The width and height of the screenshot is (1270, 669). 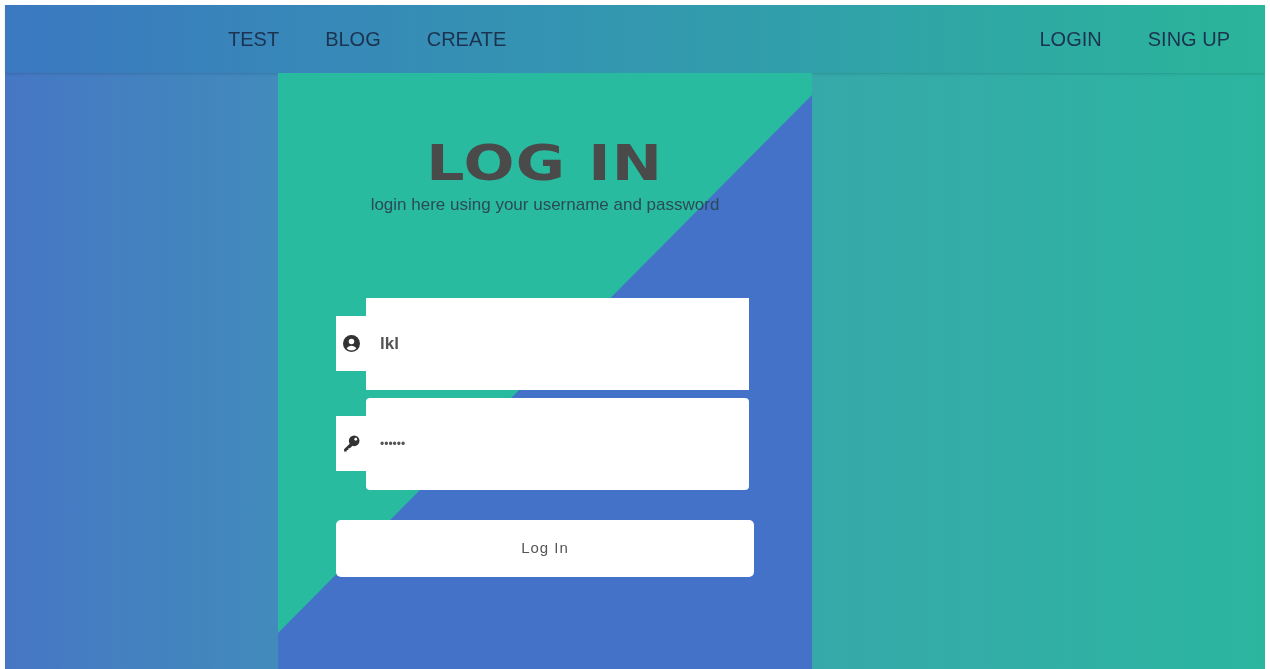 I want to click on nav-link: CREATE, so click(x=466, y=39).